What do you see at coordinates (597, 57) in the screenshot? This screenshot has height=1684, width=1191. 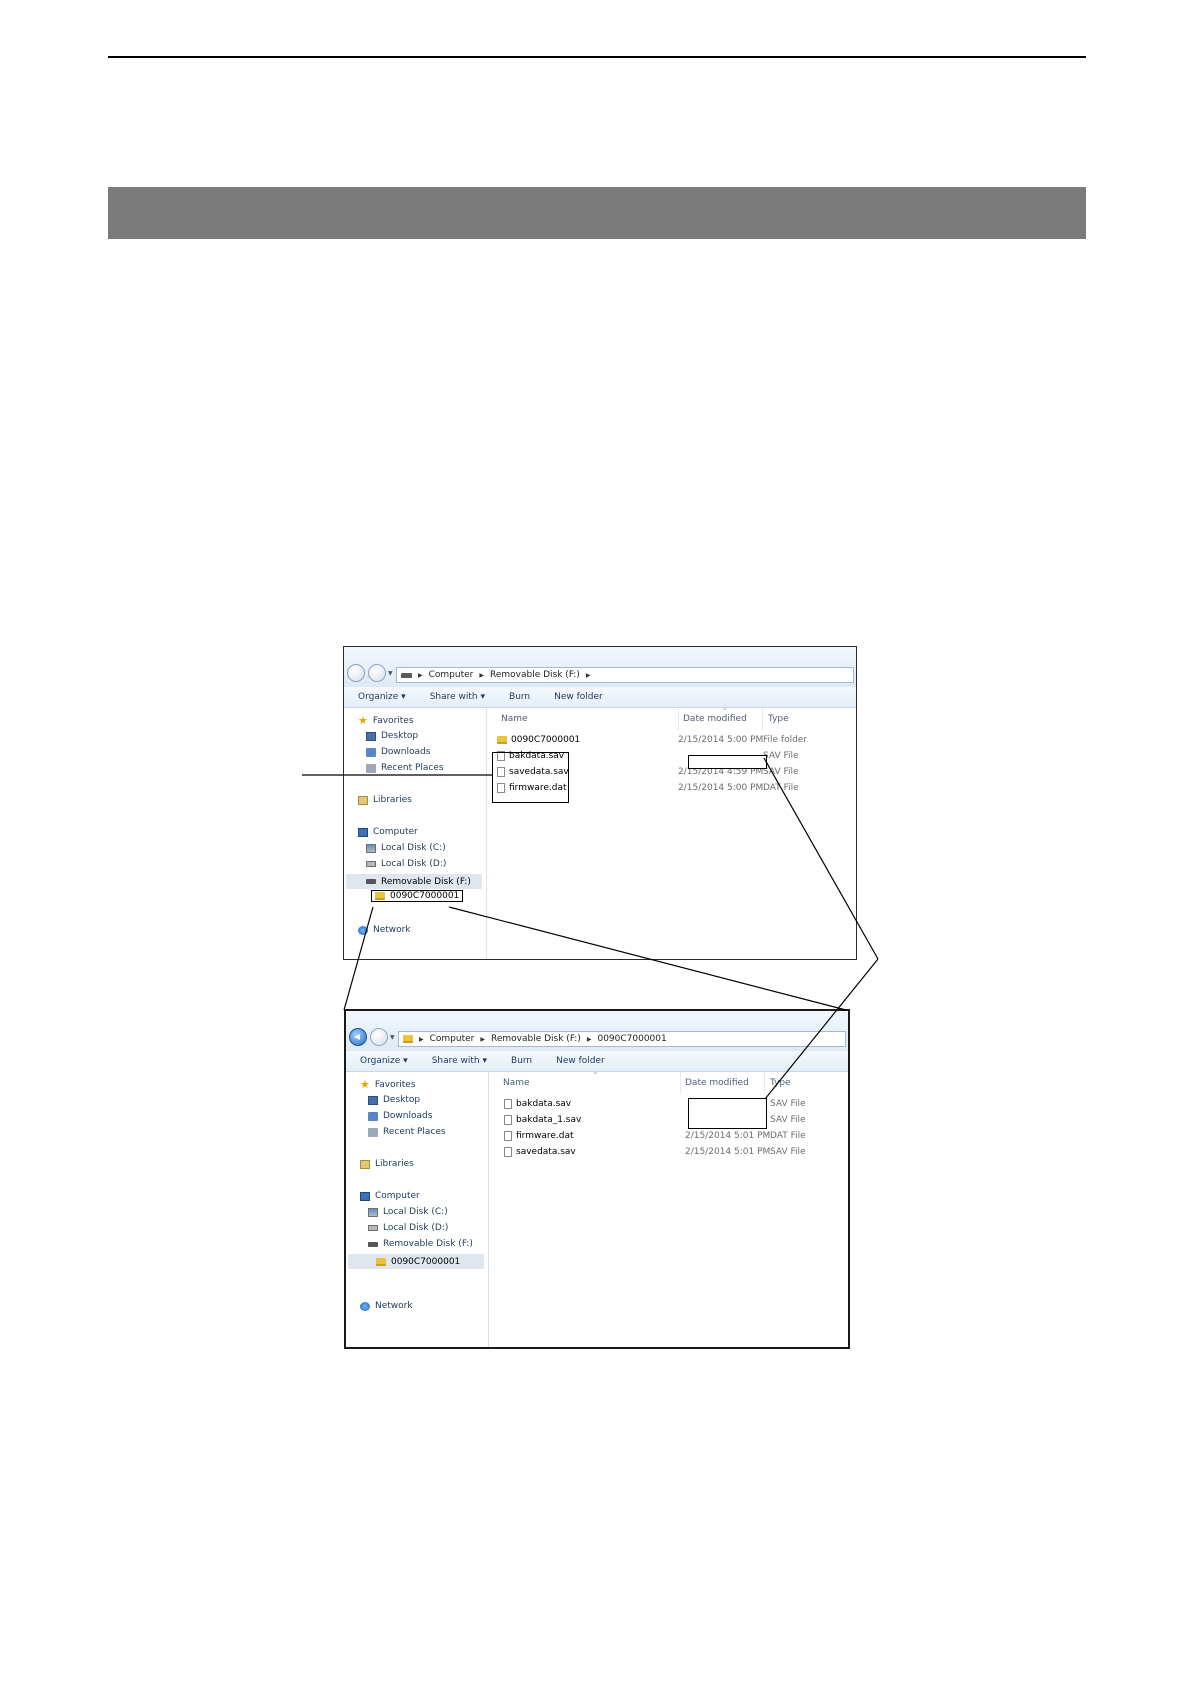 I see `header-rule` at bounding box center [597, 57].